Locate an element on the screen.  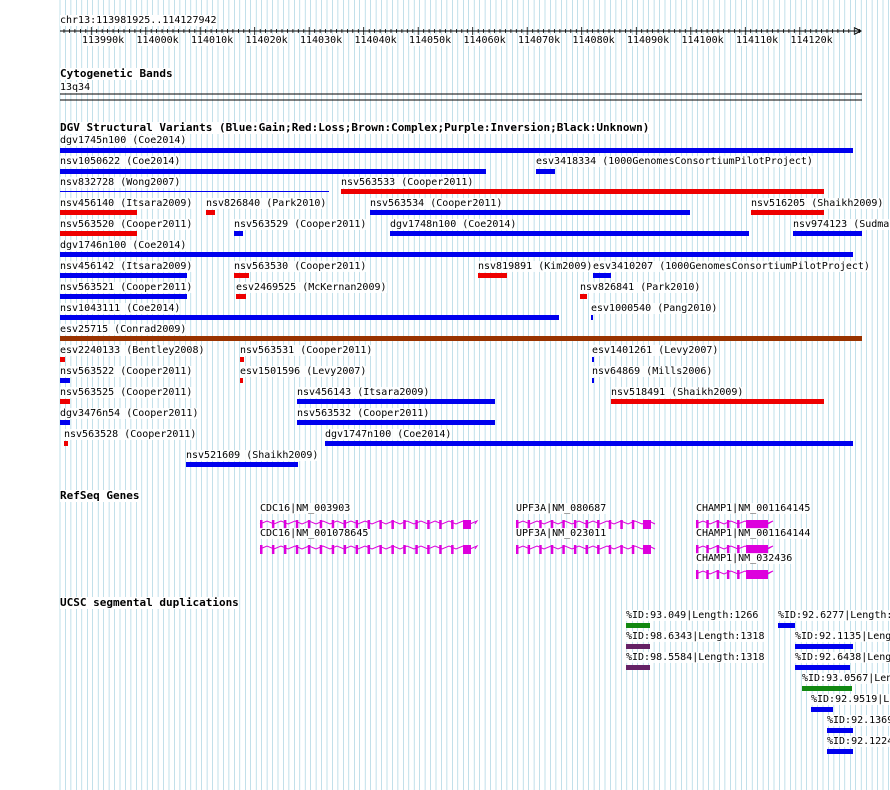
dgv-variant-label: dgv1745n100 (Coe2014) is located at coordinates (123, 140).